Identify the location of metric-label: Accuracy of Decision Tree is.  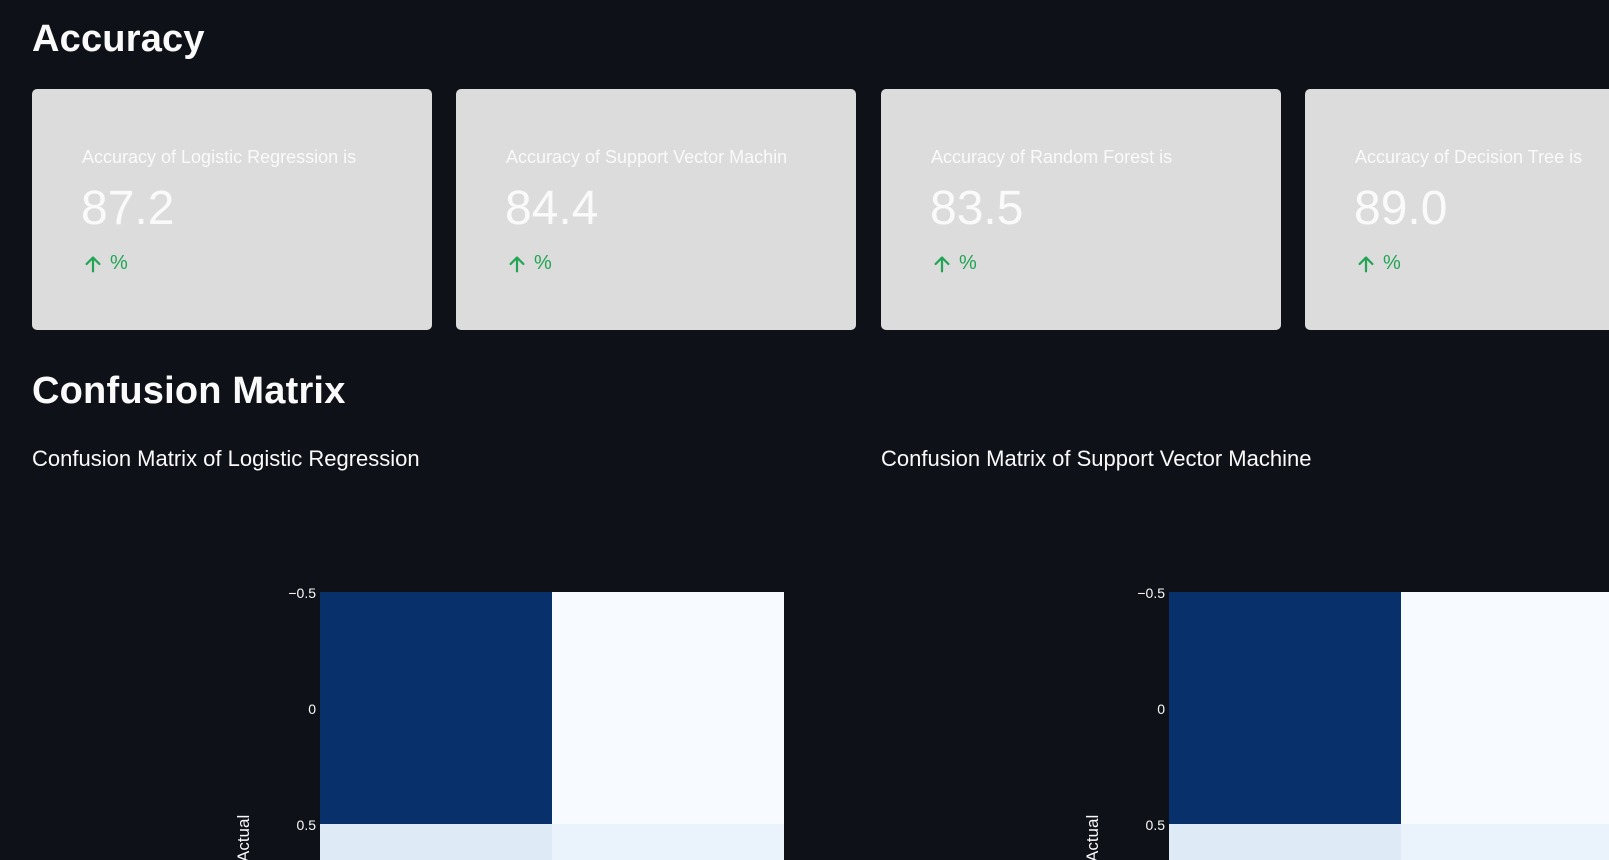
(1469, 157).